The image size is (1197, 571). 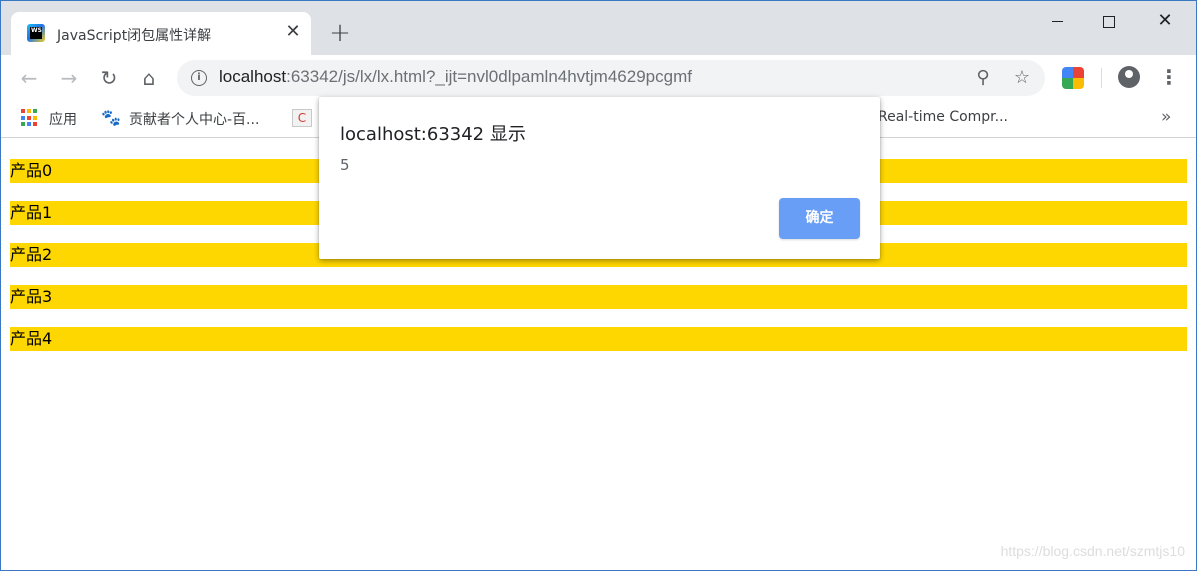 I want to click on favicon-text: WS, so click(x=36, y=33).